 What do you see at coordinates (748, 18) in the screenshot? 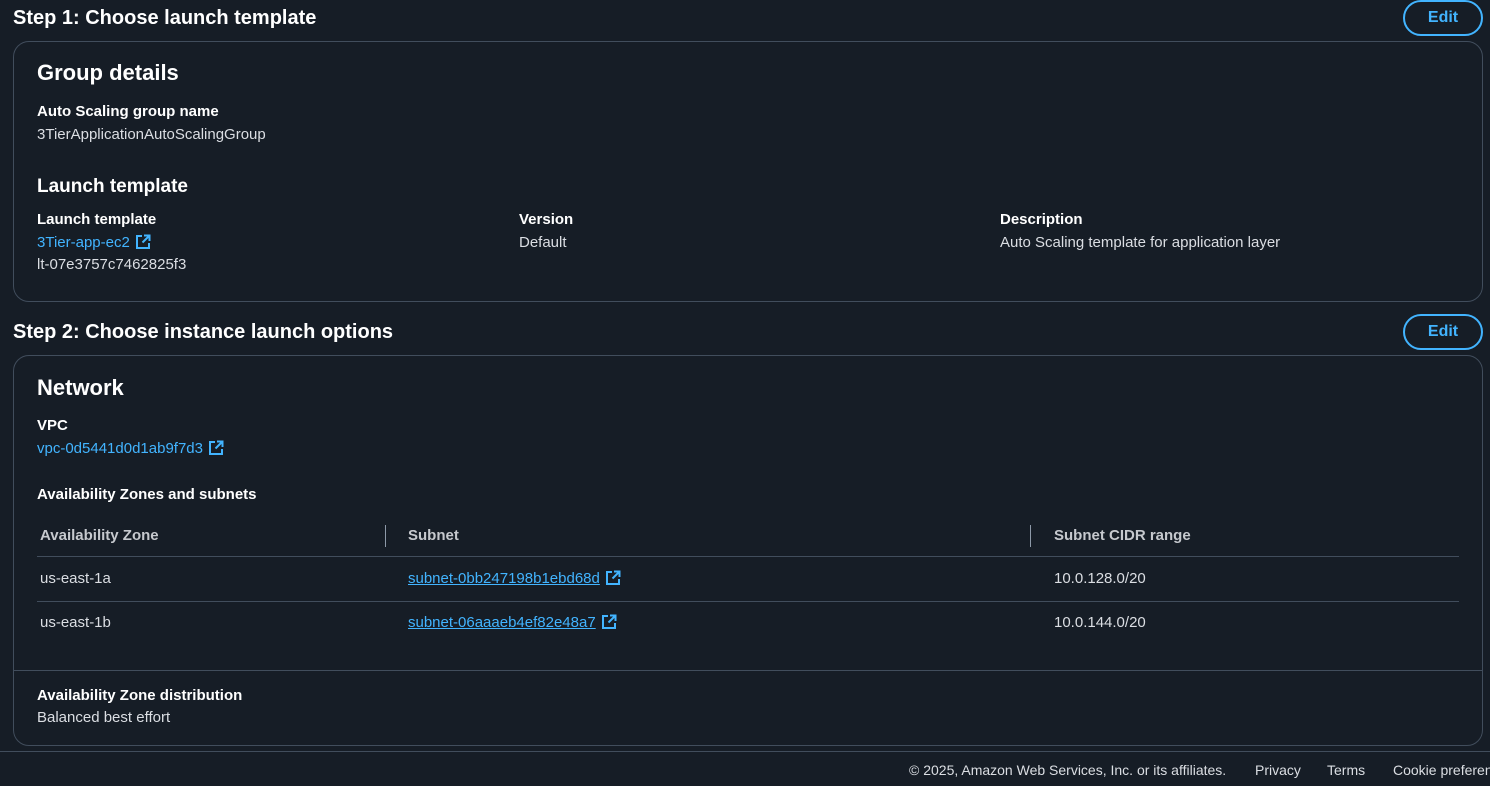
I see `step1-header: Step 1: Choose launch template Edit` at bounding box center [748, 18].